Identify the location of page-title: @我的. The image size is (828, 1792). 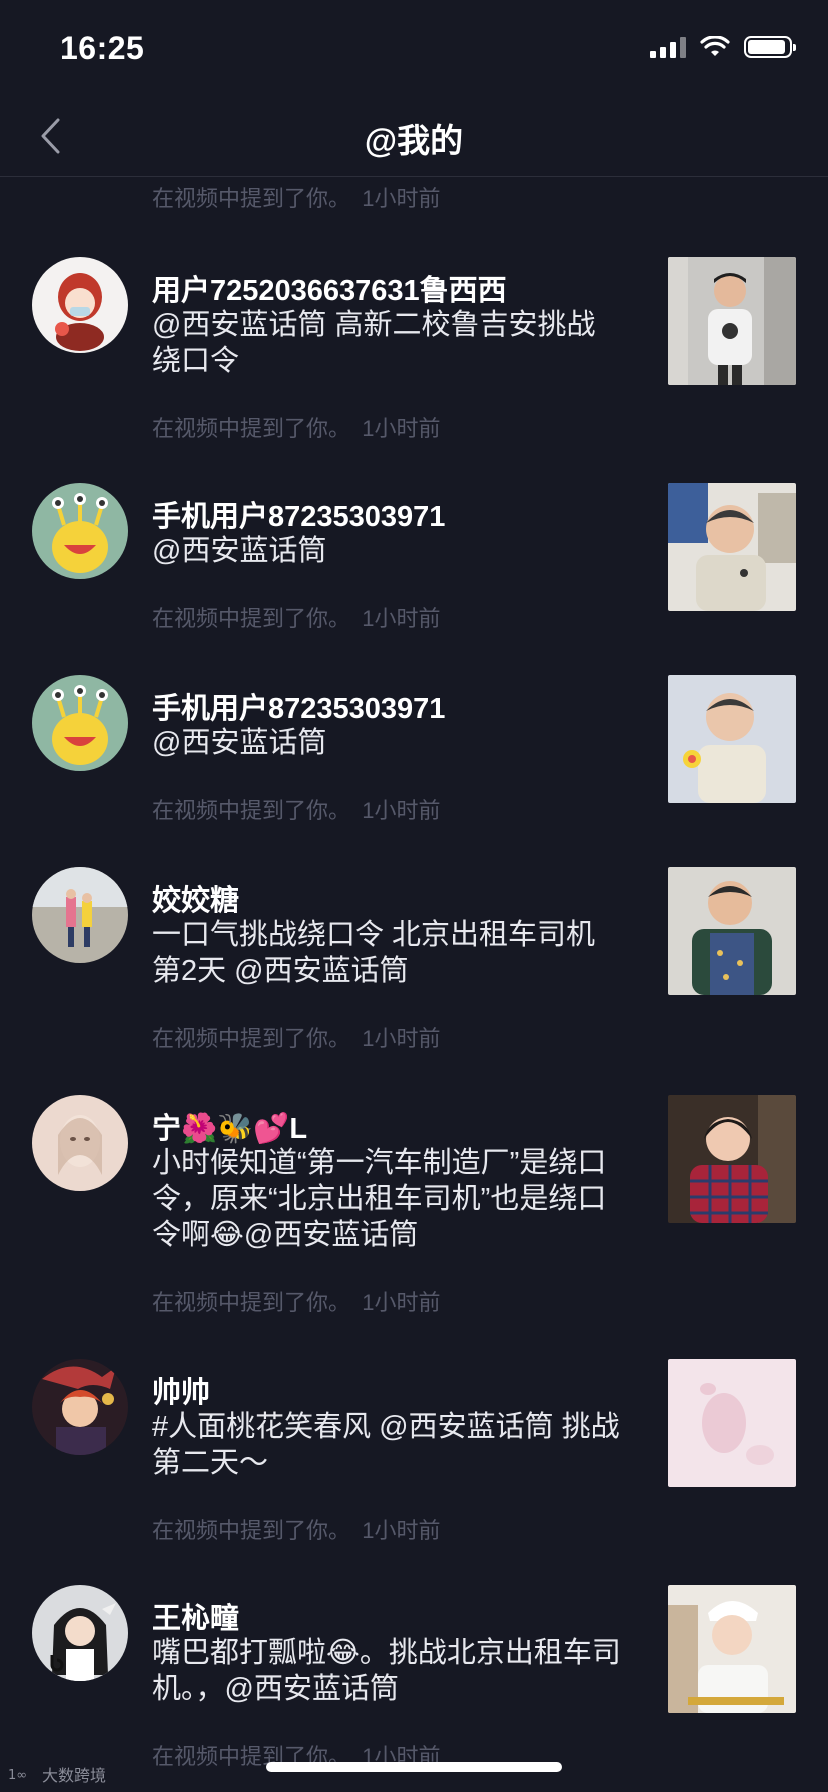
(414, 140).